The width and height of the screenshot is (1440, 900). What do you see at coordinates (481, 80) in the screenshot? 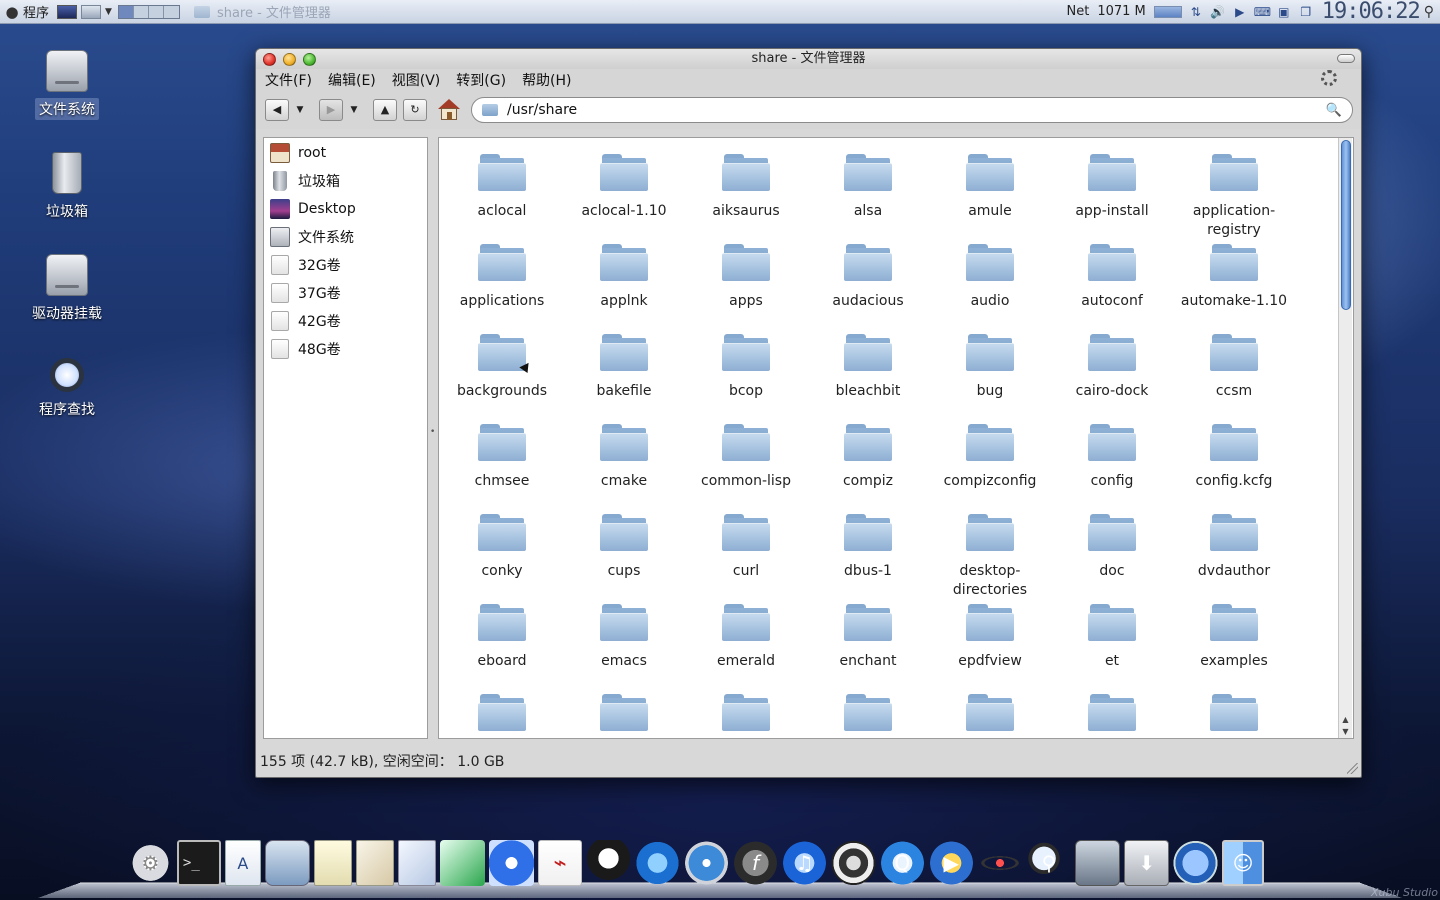
I see `menu-go: 转到(G)` at bounding box center [481, 80].